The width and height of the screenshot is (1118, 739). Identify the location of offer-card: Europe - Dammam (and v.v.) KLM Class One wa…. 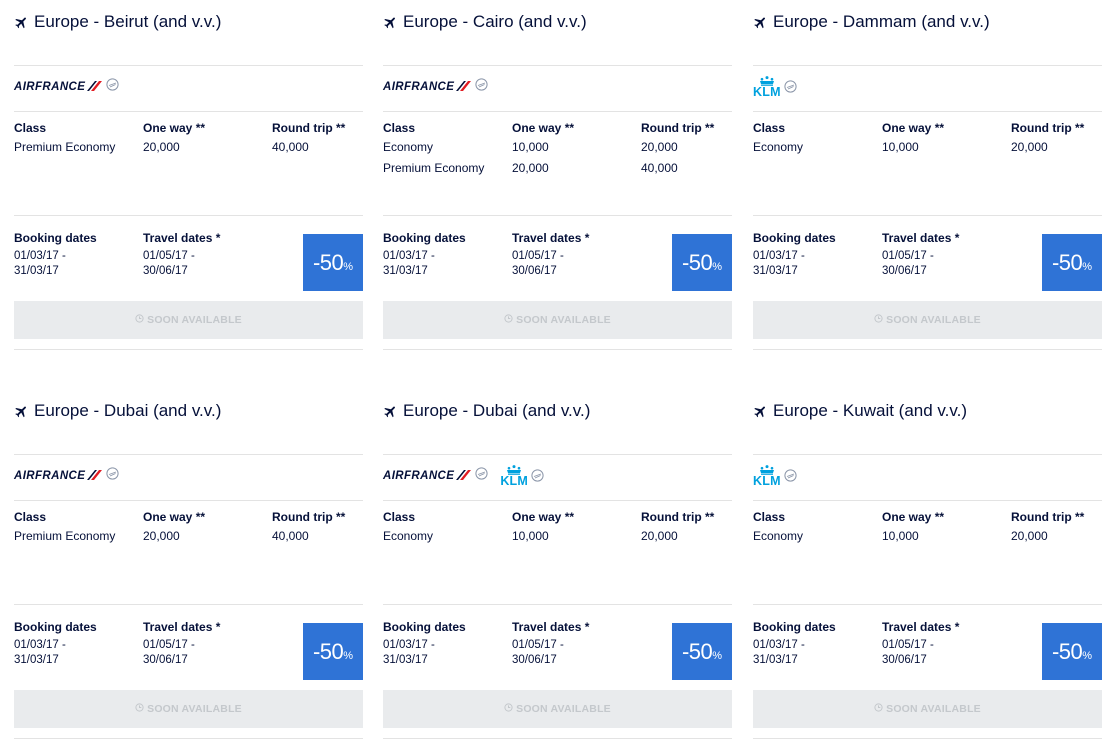
(927, 175).